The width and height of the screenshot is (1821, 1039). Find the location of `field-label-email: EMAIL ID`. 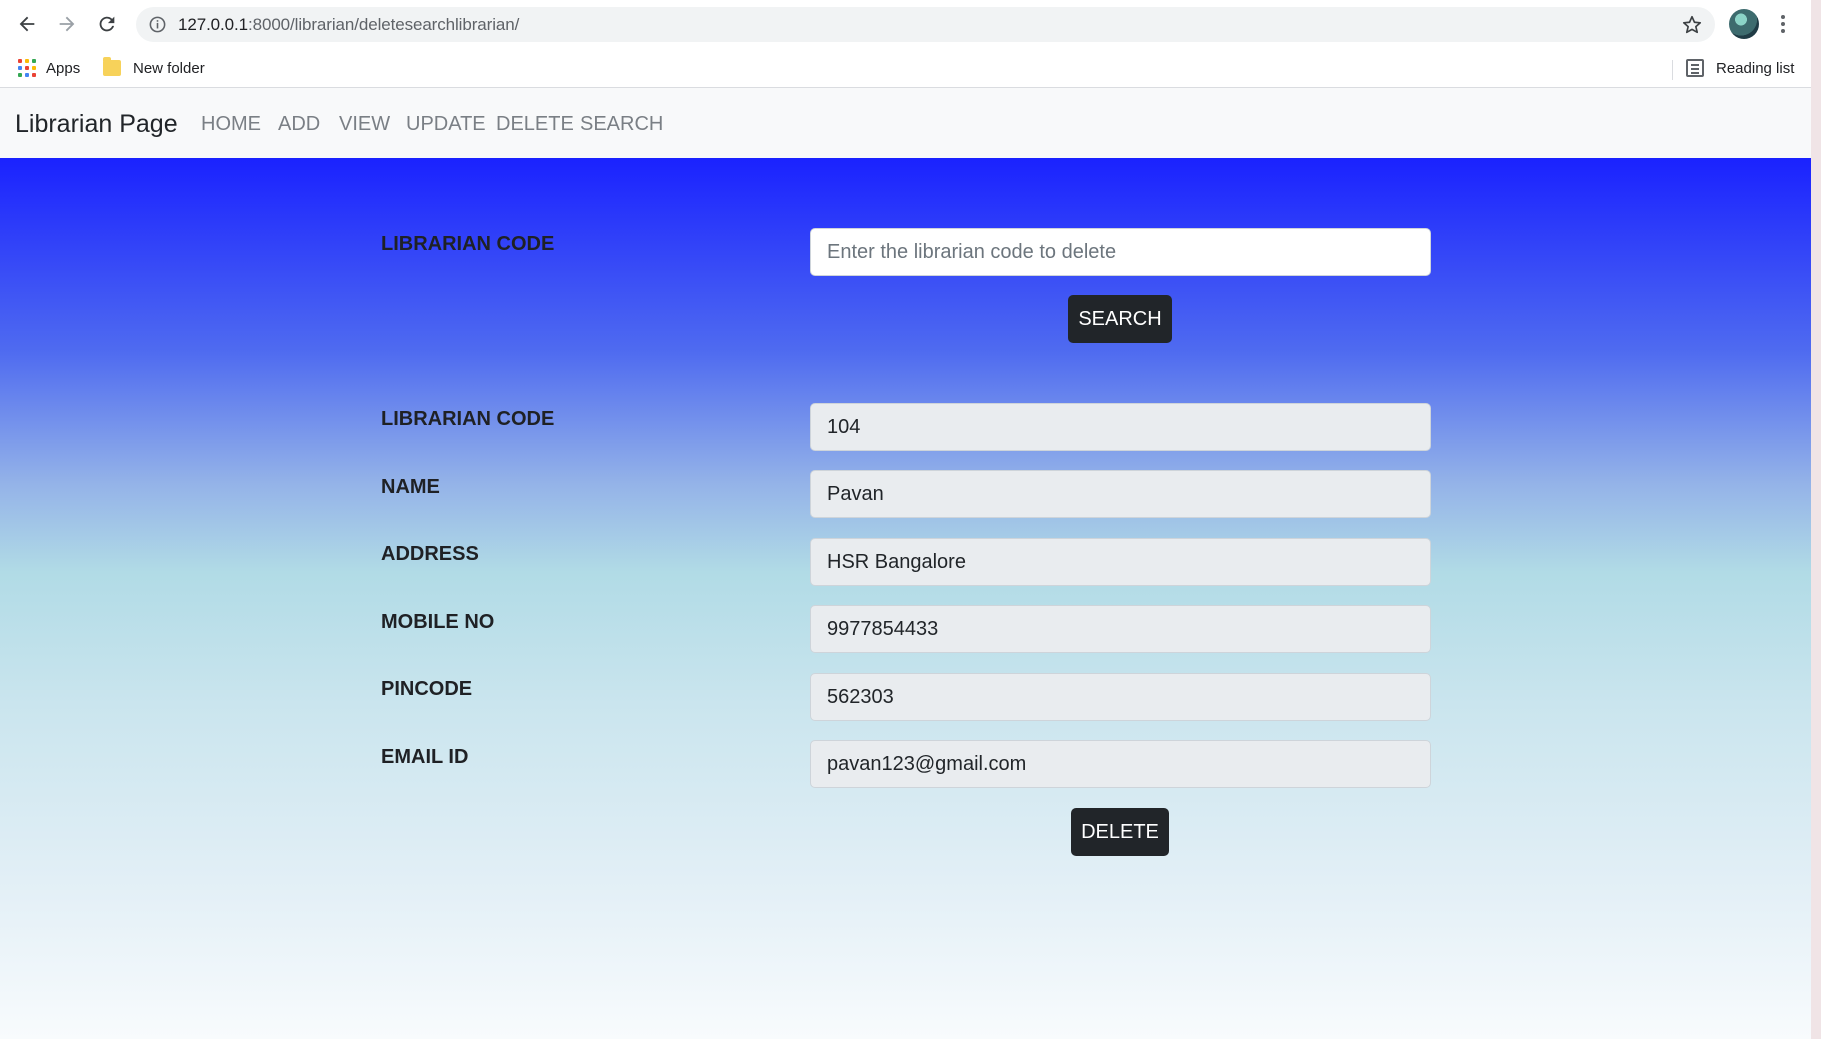

field-label-email: EMAIL ID is located at coordinates (425, 757).